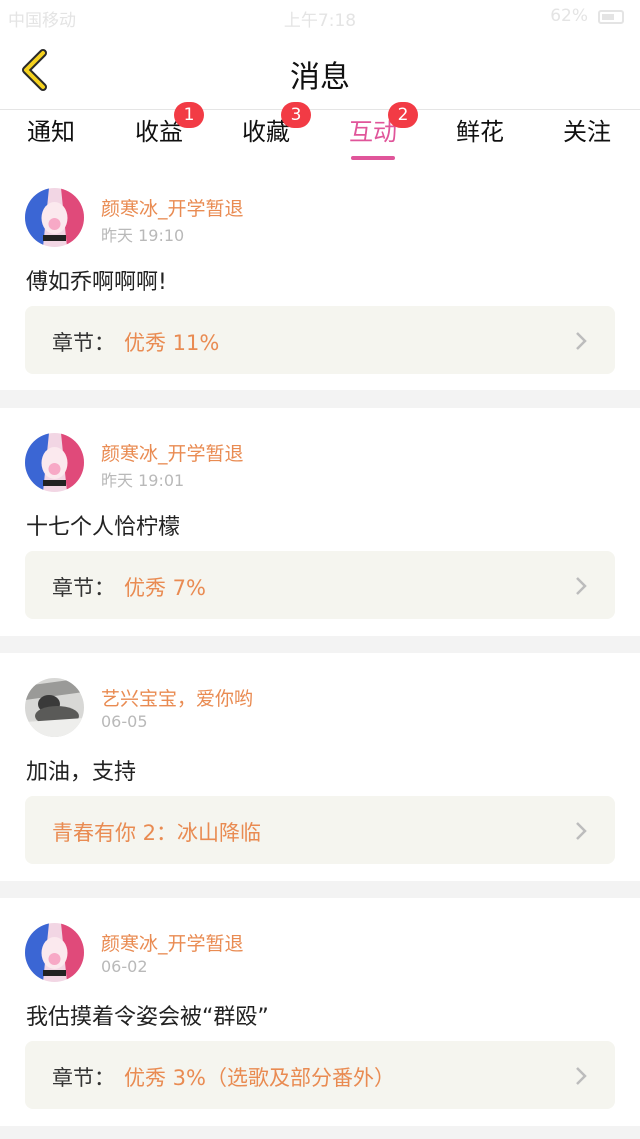  I want to click on battery-icon, so click(611, 17).